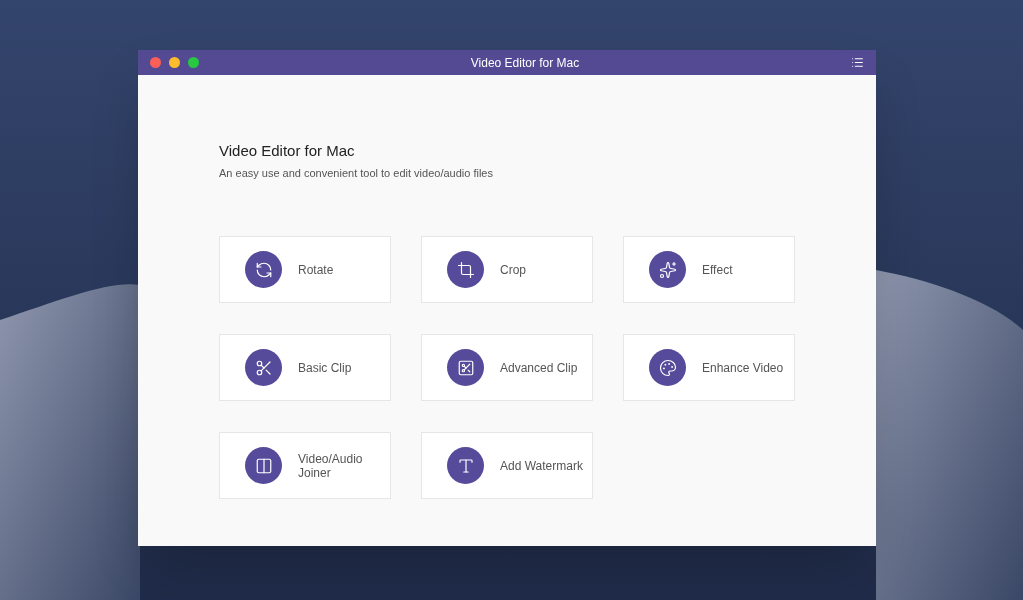 This screenshot has height=600, width=1023. Describe the element at coordinates (193, 62) in the screenshot. I see `zoom-button` at that location.